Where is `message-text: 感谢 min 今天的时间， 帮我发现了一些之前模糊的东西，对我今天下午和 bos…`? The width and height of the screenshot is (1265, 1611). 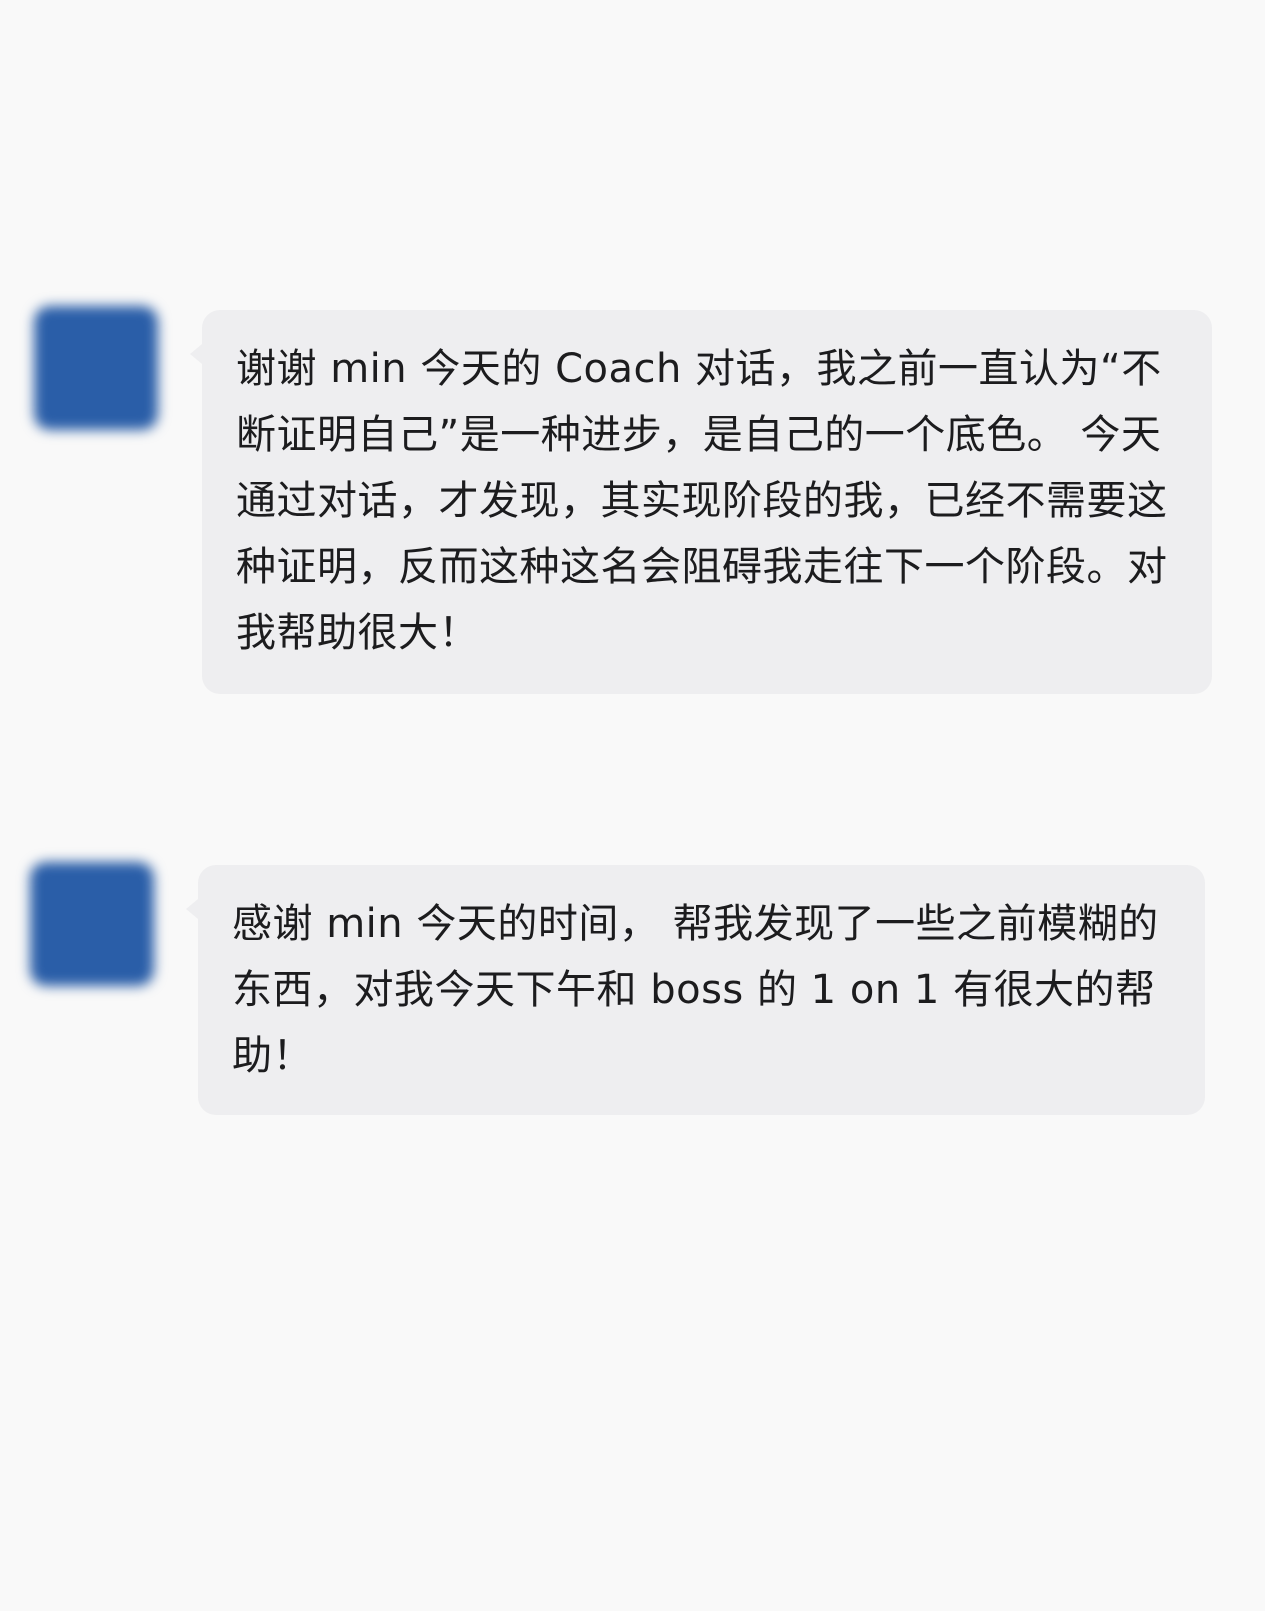
message-text: 感谢 min 今天的时间， 帮我发现了一些之前模糊的东西，对我今天下午和 bos… is located at coordinates (695, 990).